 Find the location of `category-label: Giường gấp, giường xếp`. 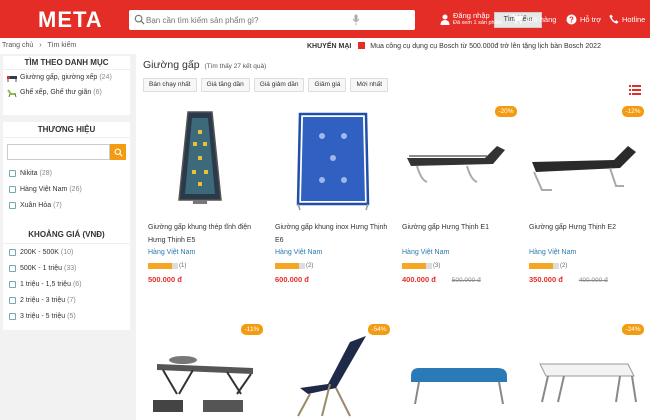

category-label: Giường gấp, giường xếp is located at coordinates (59, 77).